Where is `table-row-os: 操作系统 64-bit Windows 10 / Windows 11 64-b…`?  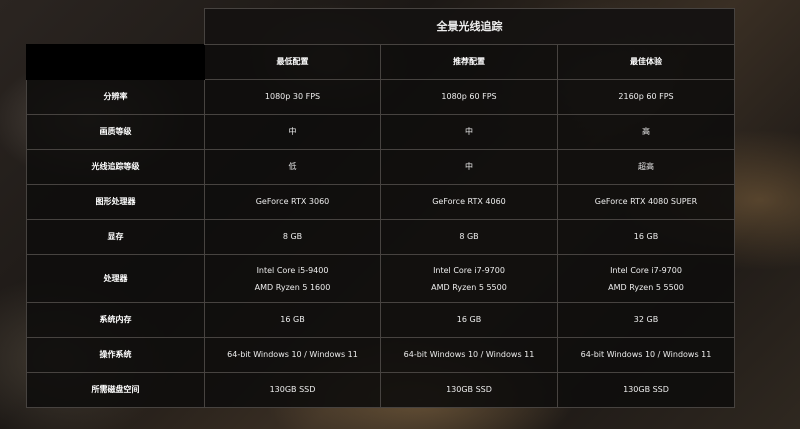 table-row-os: 操作系统 64-bit Windows 10 / Windows 11 64-b… is located at coordinates (381, 355).